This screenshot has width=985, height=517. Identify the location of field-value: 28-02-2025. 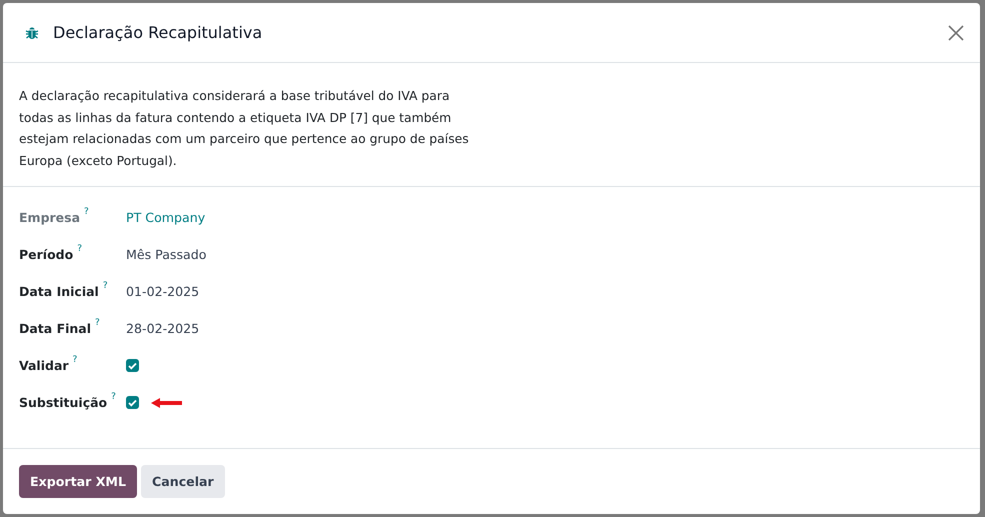
(163, 328).